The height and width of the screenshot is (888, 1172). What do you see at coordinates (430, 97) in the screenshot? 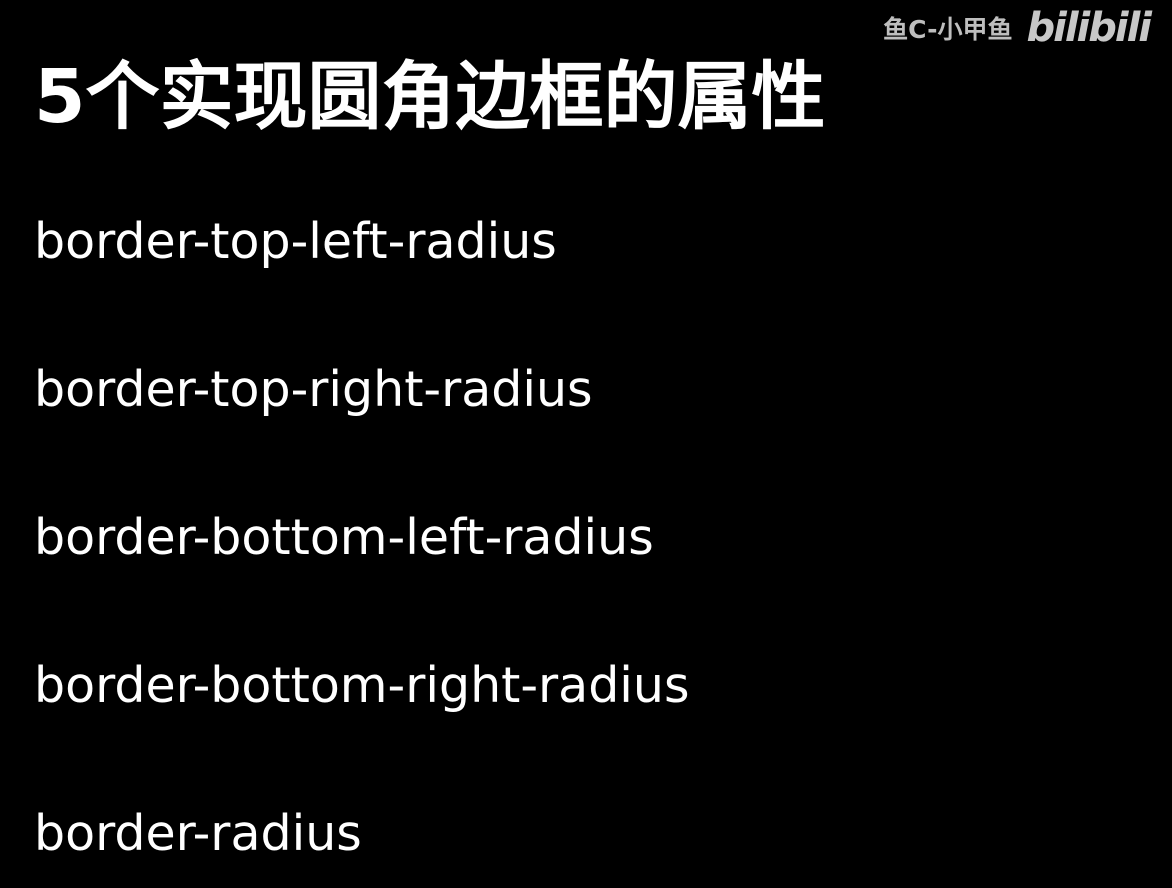
I see `slide-title: 5个实现圆角边框的属性` at bounding box center [430, 97].